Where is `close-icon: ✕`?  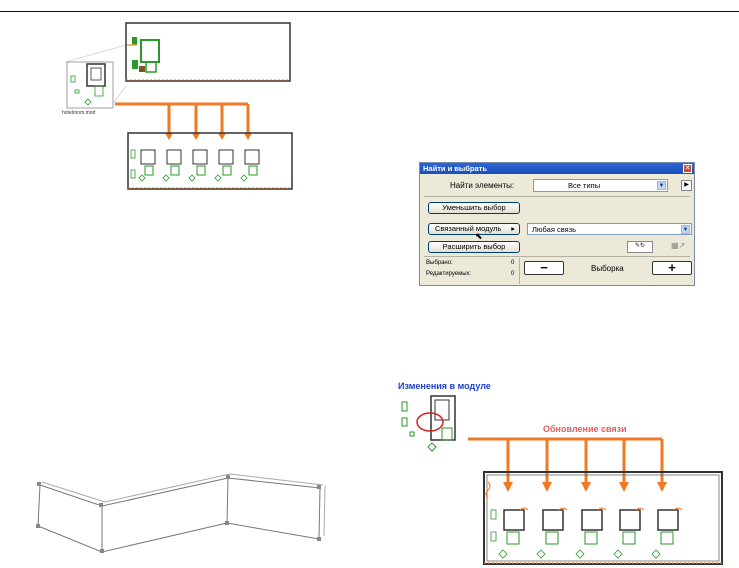
close-icon: ✕ is located at coordinates (687, 168).